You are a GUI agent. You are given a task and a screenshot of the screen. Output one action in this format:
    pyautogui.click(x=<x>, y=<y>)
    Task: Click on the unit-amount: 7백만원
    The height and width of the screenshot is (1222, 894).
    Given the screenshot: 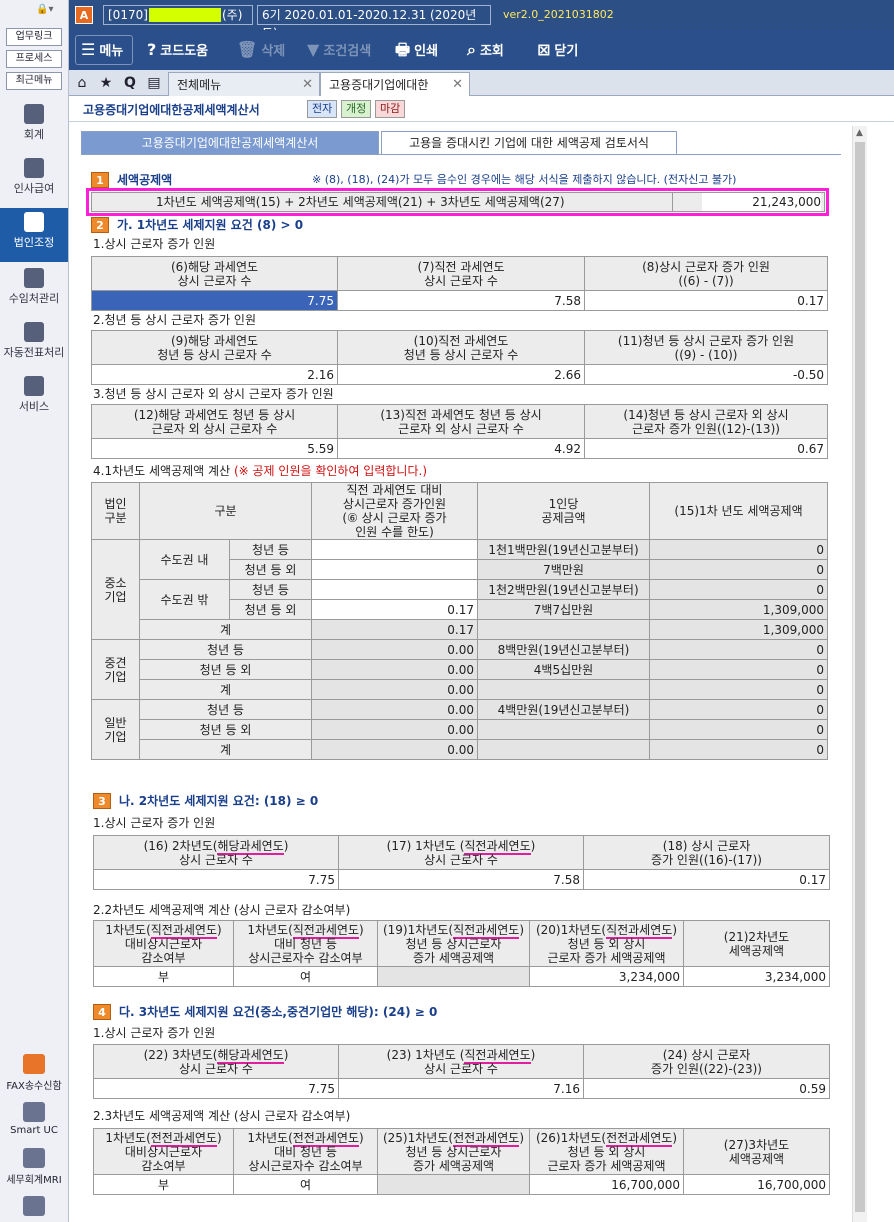 What is the action you would take?
    pyautogui.click(x=563, y=569)
    